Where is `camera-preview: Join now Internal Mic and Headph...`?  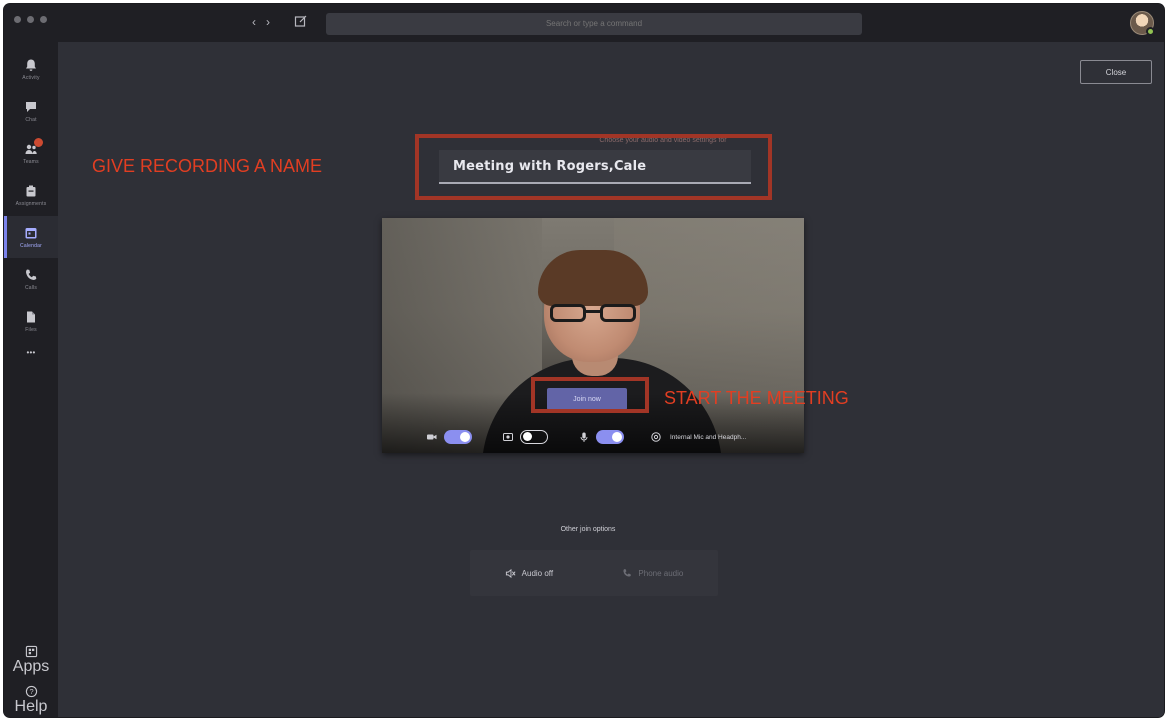 camera-preview: Join now Internal Mic and Headph... is located at coordinates (593, 335).